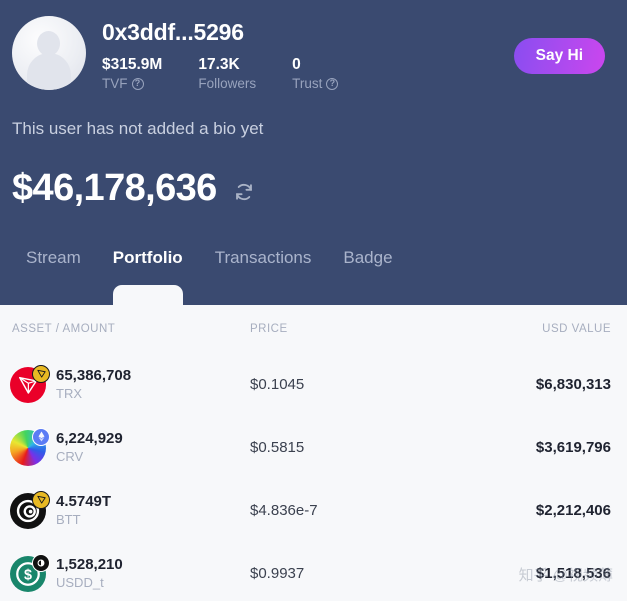 Image resolution: width=627 pixels, height=601 pixels. Describe the element at coordinates (148, 277) in the screenshot. I see `tab-portfolio: Portfolio` at that location.